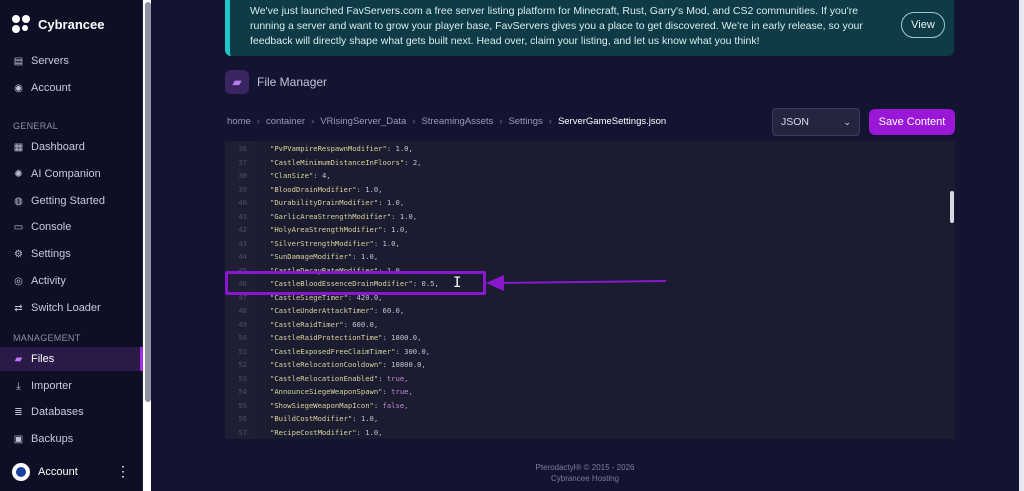 This screenshot has width=1024, height=491. What do you see at coordinates (585, 176) in the screenshot?
I see `code-line: 38 "ClanSize": 4,` at bounding box center [585, 176].